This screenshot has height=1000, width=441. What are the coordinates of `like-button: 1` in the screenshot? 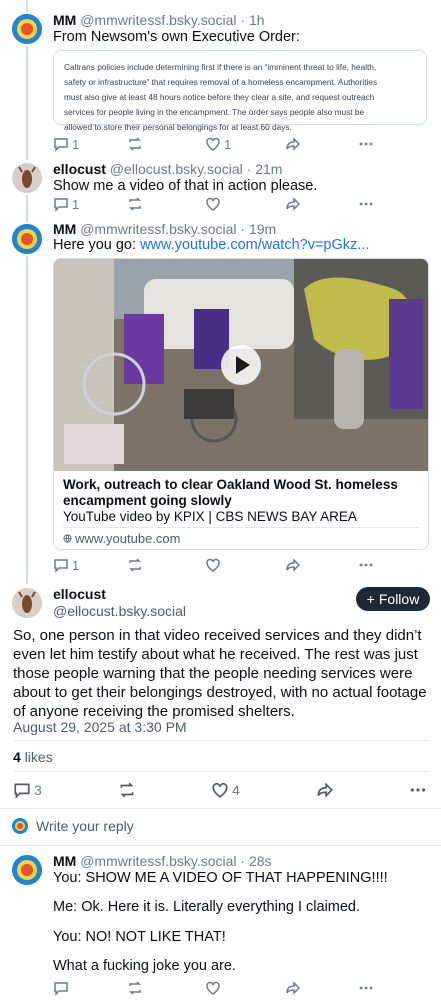 It's located at (218, 144).